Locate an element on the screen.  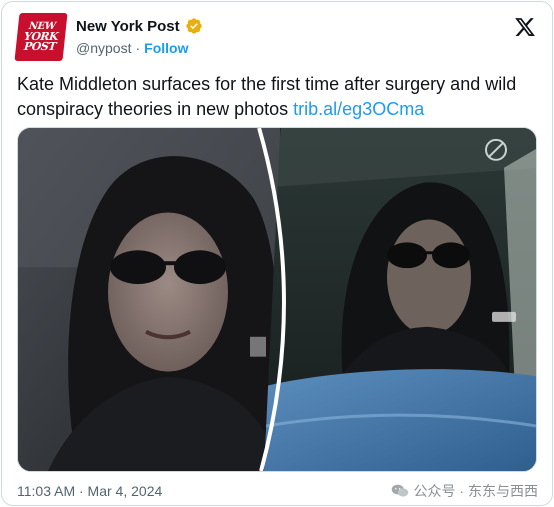
display-name: New York Post is located at coordinates (128, 26).